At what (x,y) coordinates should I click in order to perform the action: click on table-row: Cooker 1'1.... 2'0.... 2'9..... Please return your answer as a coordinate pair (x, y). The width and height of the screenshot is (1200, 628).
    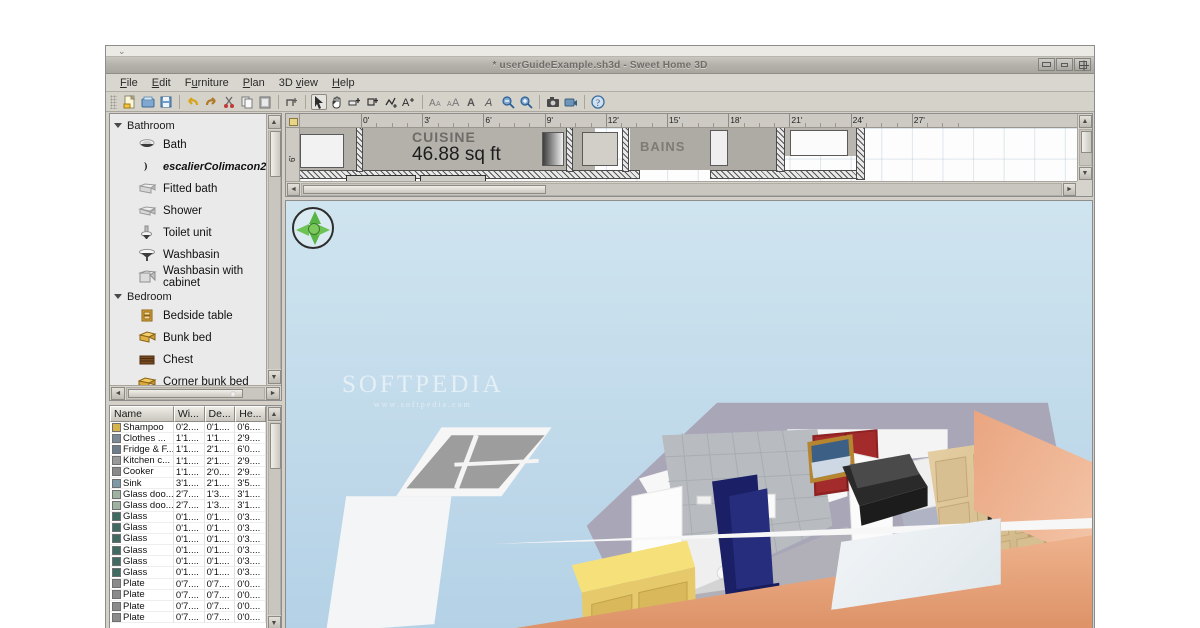
    Looking at the image, I should click on (188, 472).